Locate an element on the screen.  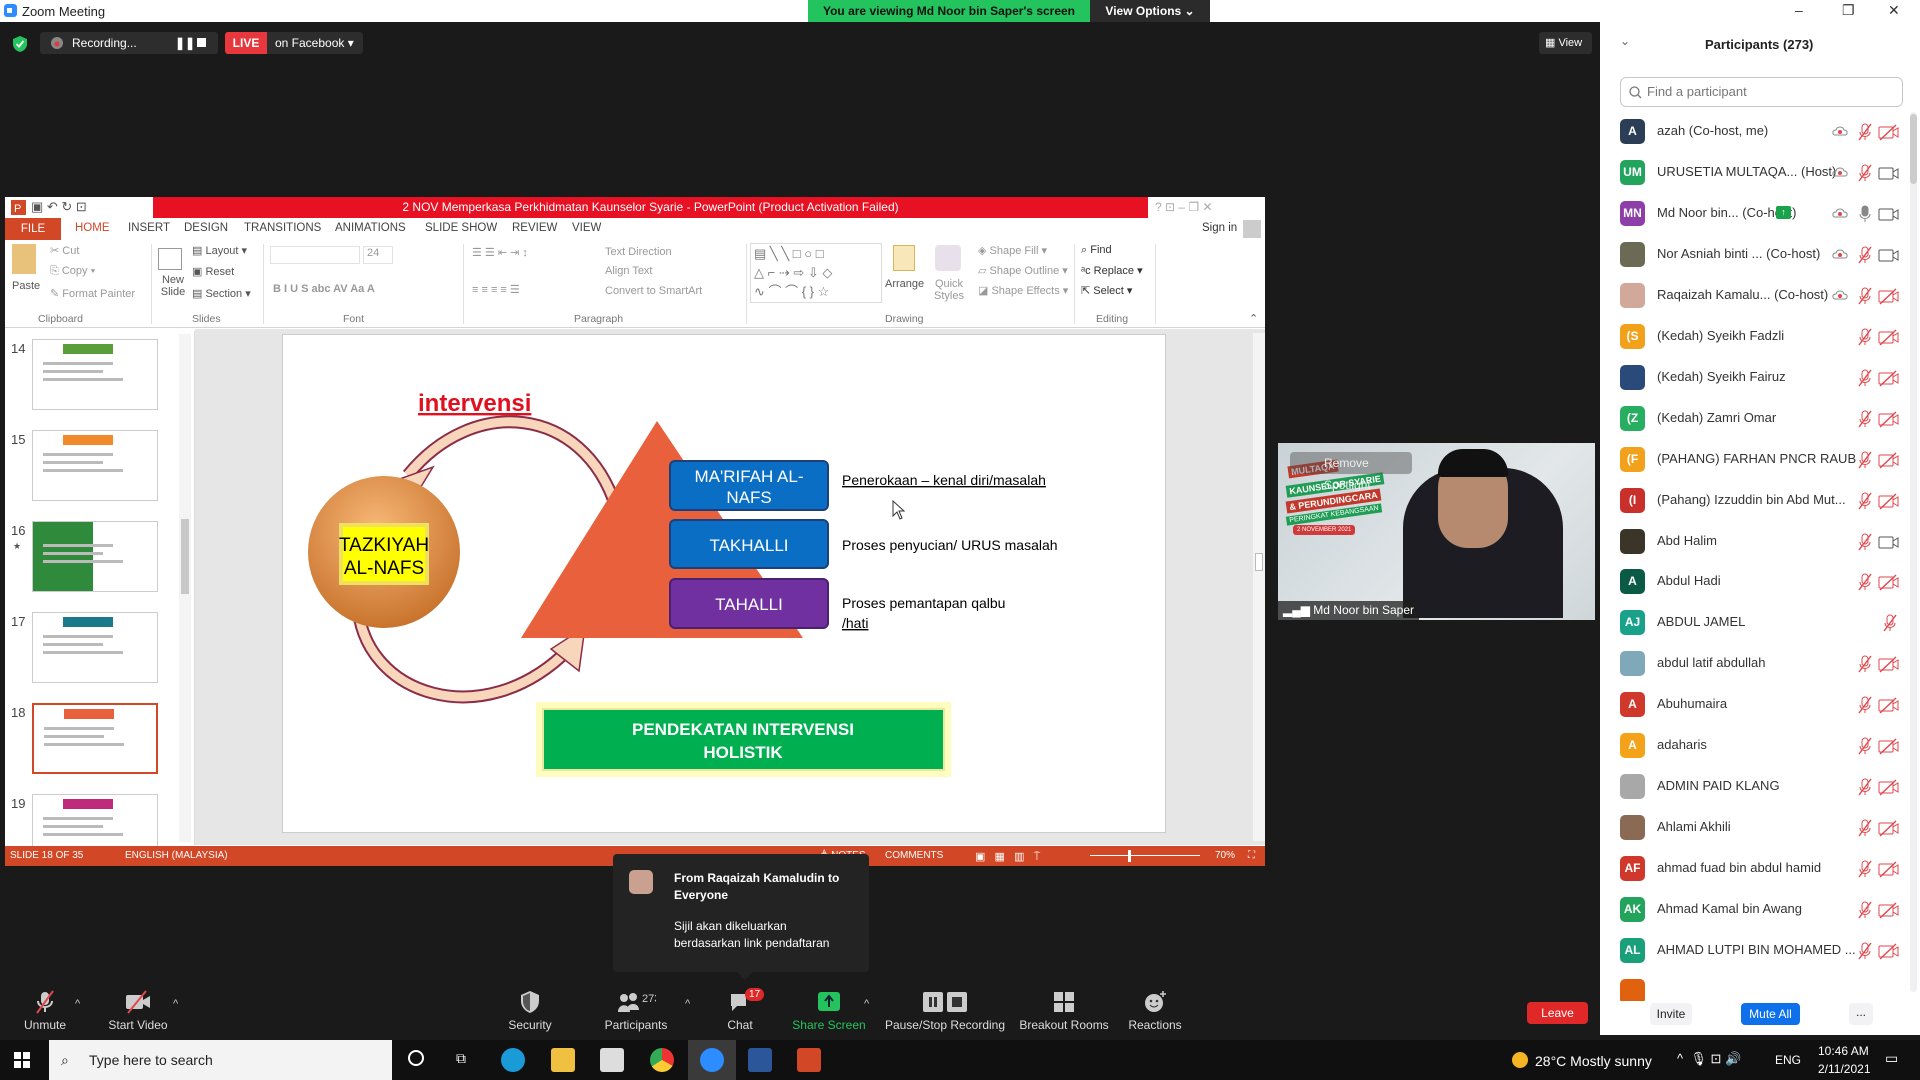
chrome-icon is located at coordinates (662, 1060).